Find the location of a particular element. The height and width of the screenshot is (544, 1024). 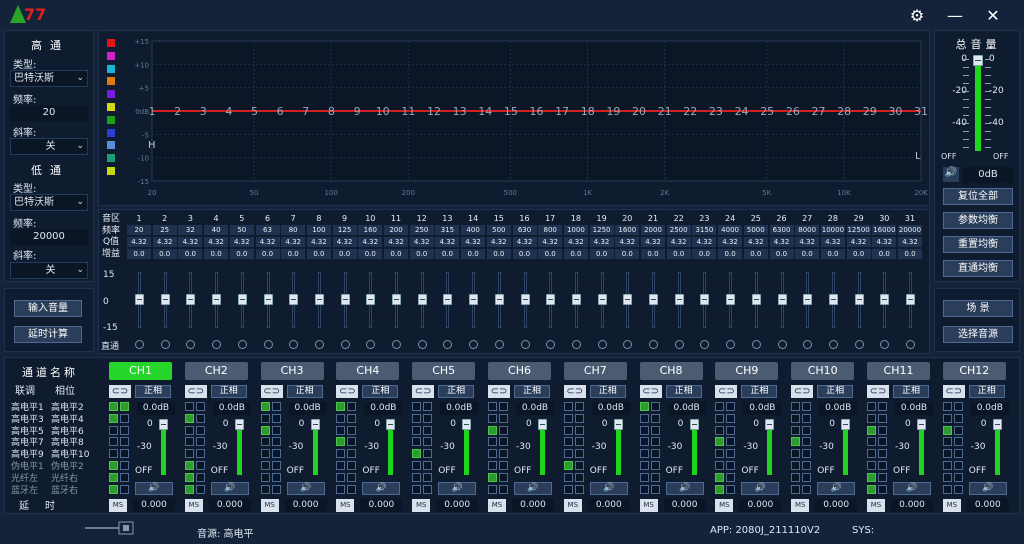

channel-tab: CH1 is located at coordinates (140, 371).